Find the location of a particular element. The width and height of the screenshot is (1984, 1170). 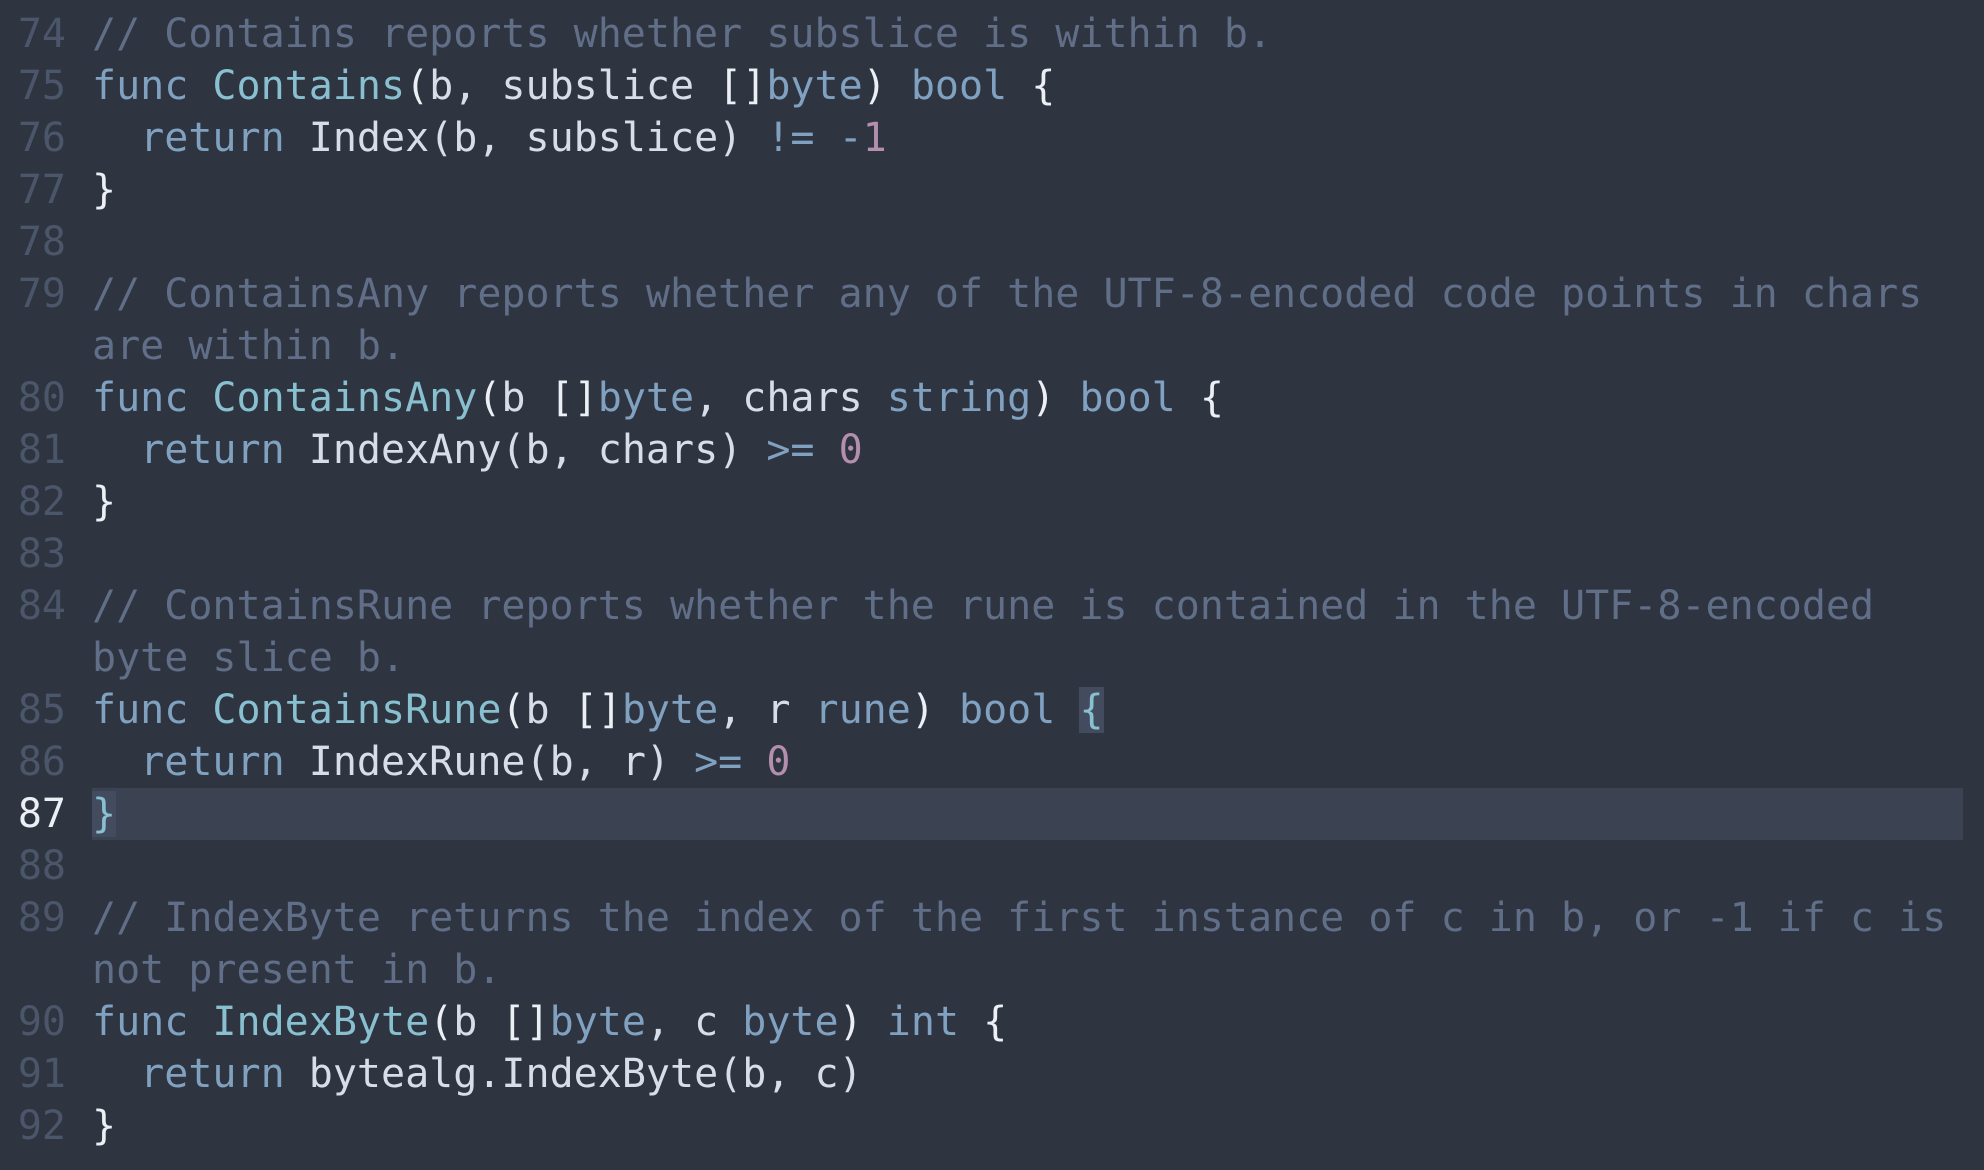

code-line: 91 return bytealg.IndexByte(b, c) is located at coordinates (992, 1074).